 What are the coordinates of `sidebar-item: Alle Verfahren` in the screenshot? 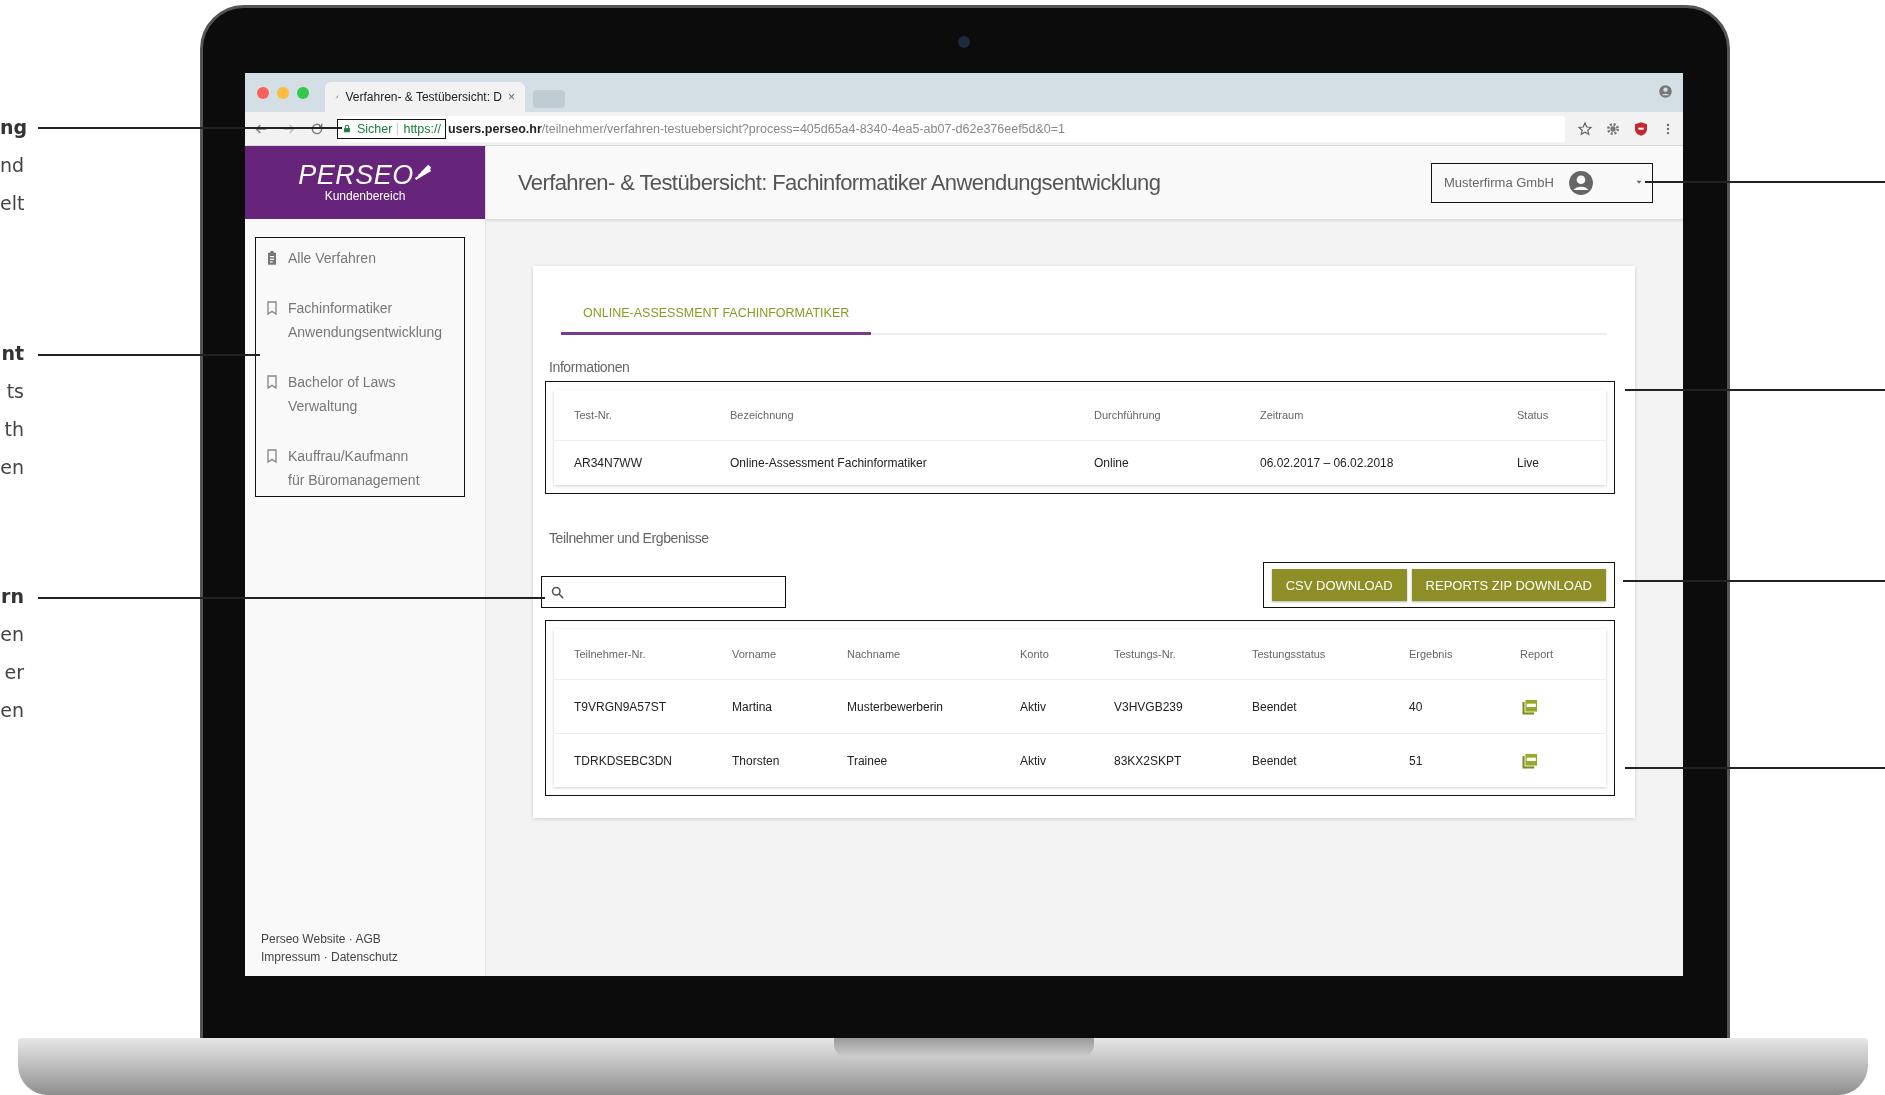 It's located at (332, 258).